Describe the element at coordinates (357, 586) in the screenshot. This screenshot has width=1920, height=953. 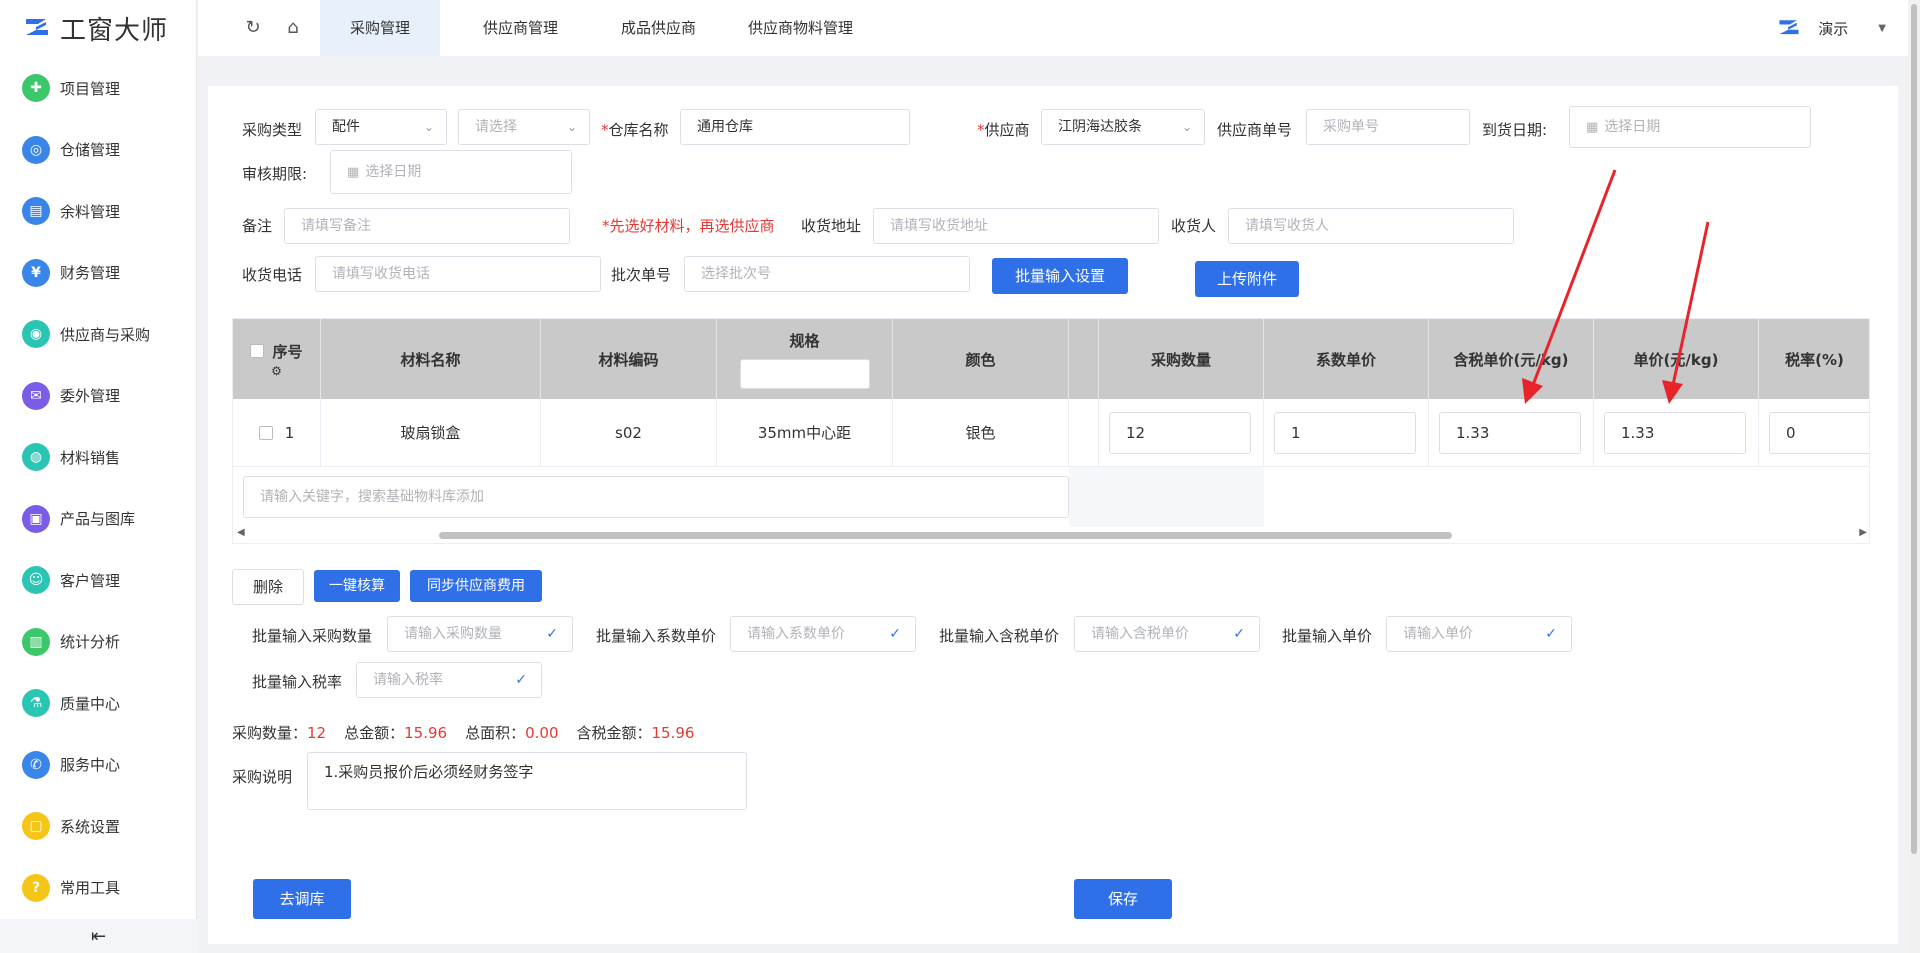
I see `calculate-button: 一键核算` at that location.